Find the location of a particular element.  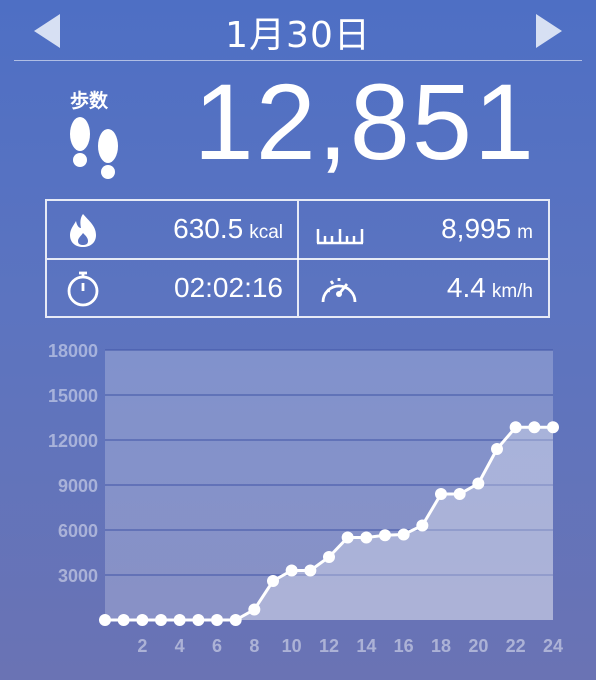

distance-unit: m is located at coordinates (525, 232).